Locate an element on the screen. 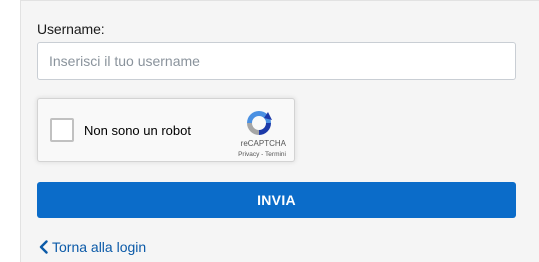  recaptcha-logo-icon is located at coordinates (259, 123).